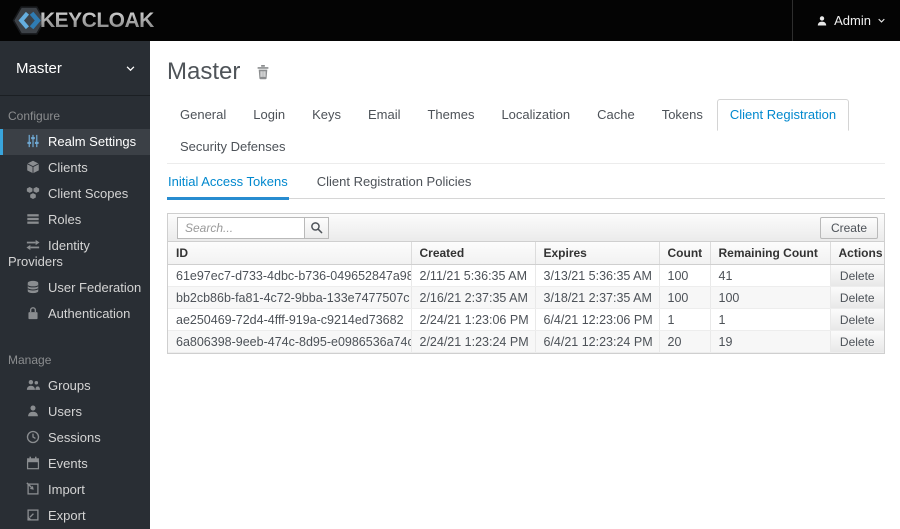 The height and width of the screenshot is (529, 900). Describe the element at coordinates (473, 319) in the screenshot. I see `cell-created: 2/24/21 1:23:06 PM` at that location.